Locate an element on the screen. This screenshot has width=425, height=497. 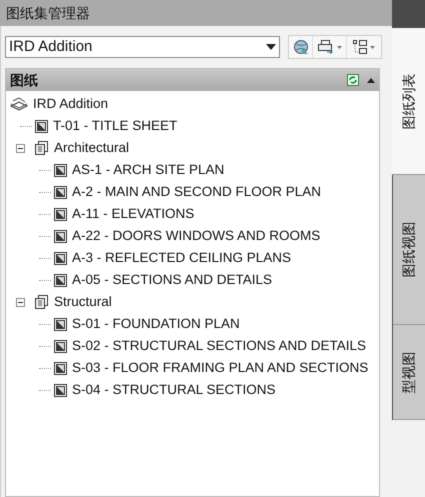
tree-item: S-04 - STRUCTURAL SECTIONS is located at coordinates (174, 390).